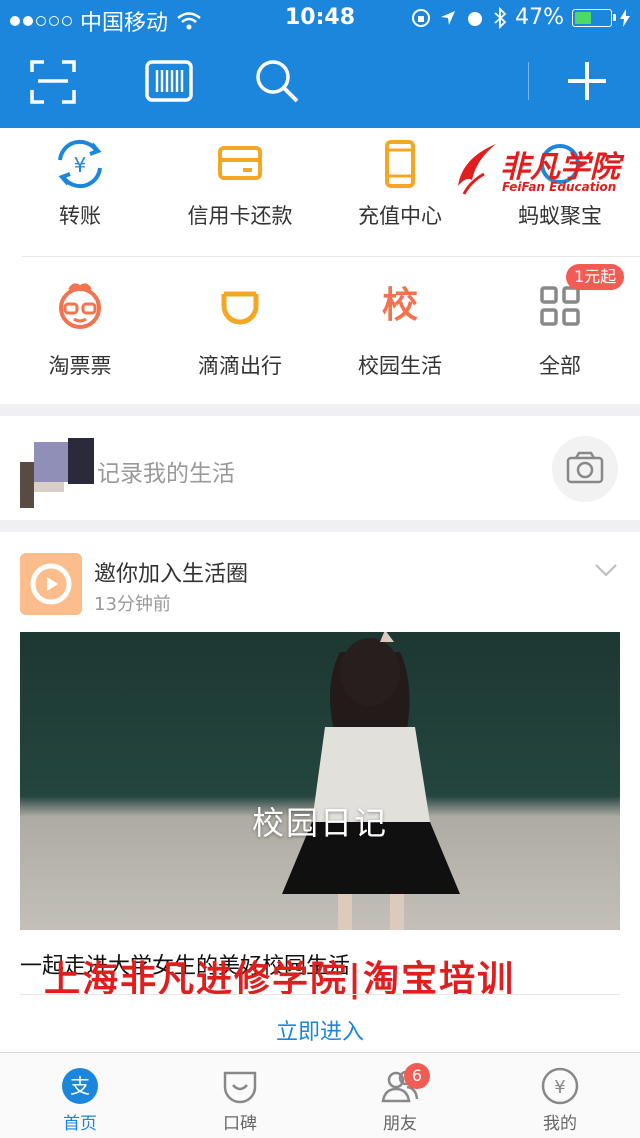 The image size is (640, 1138). Describe the element at coordinates (400, 164) in the screenshot. I see `phone-recharge-icon` at that location.